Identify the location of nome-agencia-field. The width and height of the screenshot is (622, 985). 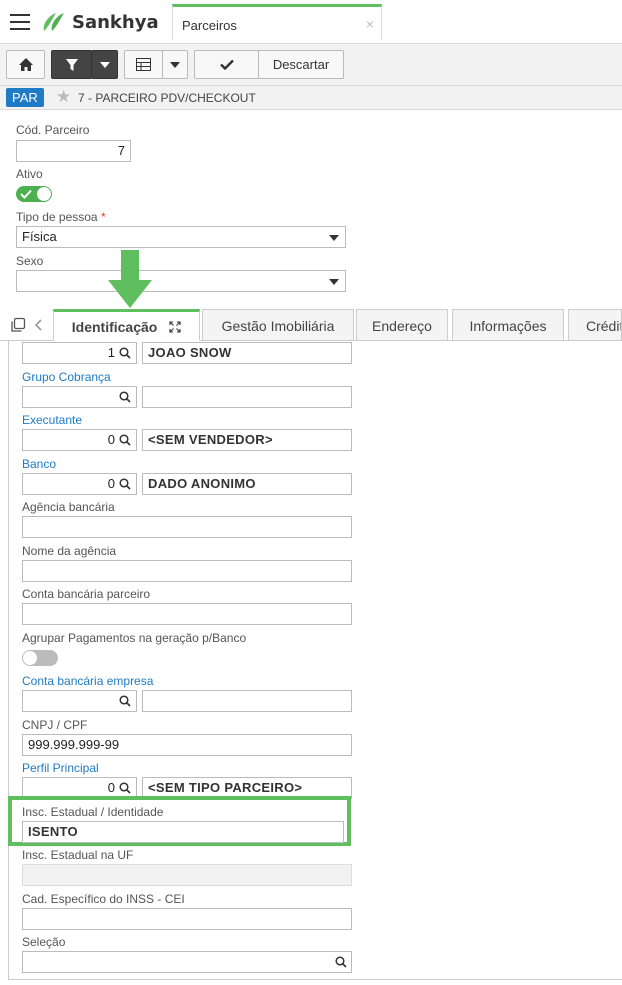
(187, 571).